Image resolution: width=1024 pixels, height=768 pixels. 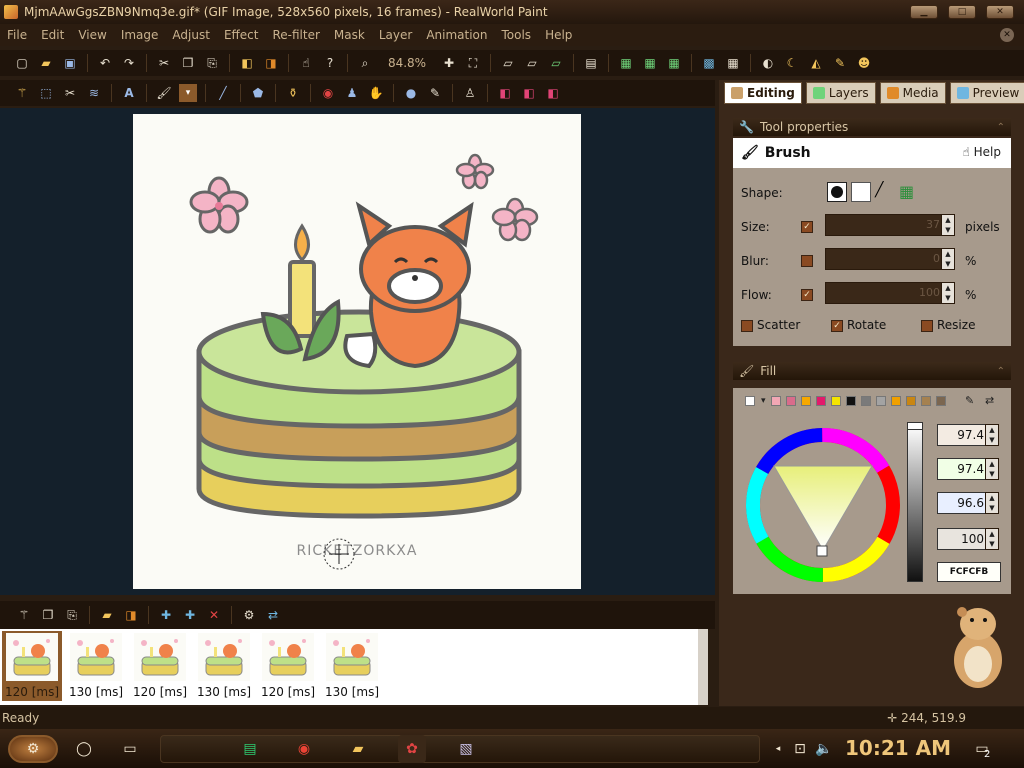 What do you see at coordinates (223, 93) in the screenshot?
I see `line-tool-icon: ╱` at bounding box center [223, 93].